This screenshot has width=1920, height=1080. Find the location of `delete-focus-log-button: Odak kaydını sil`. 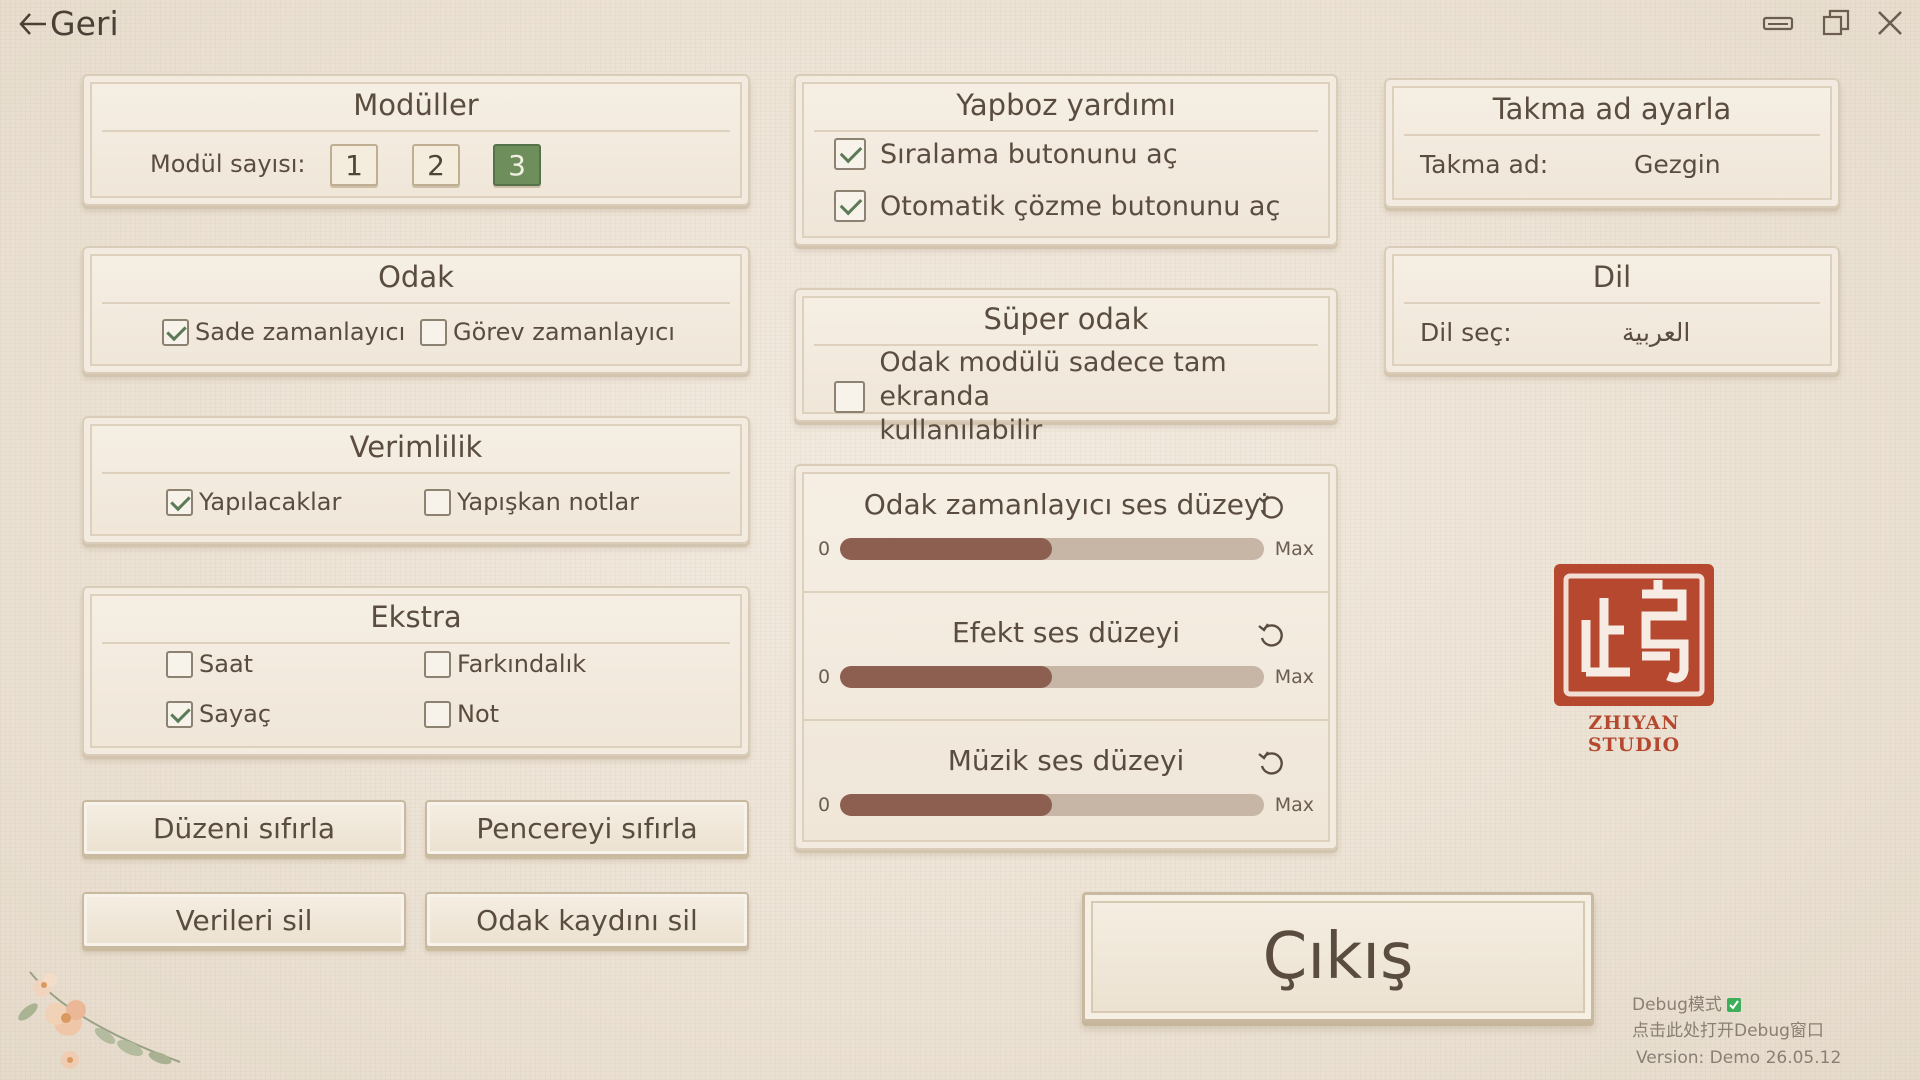

delete-focus-log-button: Odak kaydını sil is located at coordinates (587, 920).